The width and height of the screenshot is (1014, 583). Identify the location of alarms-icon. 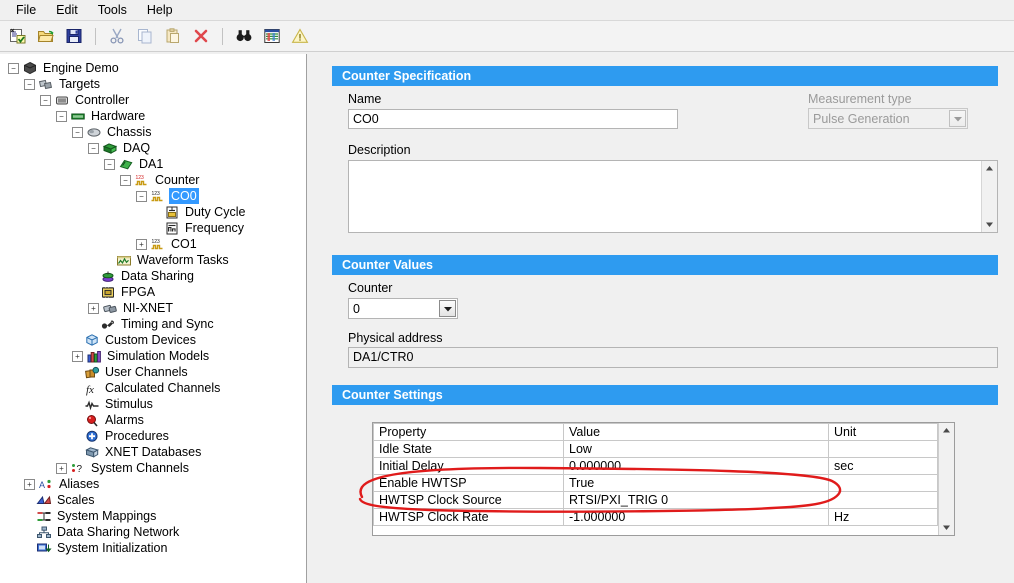
(92, 420).